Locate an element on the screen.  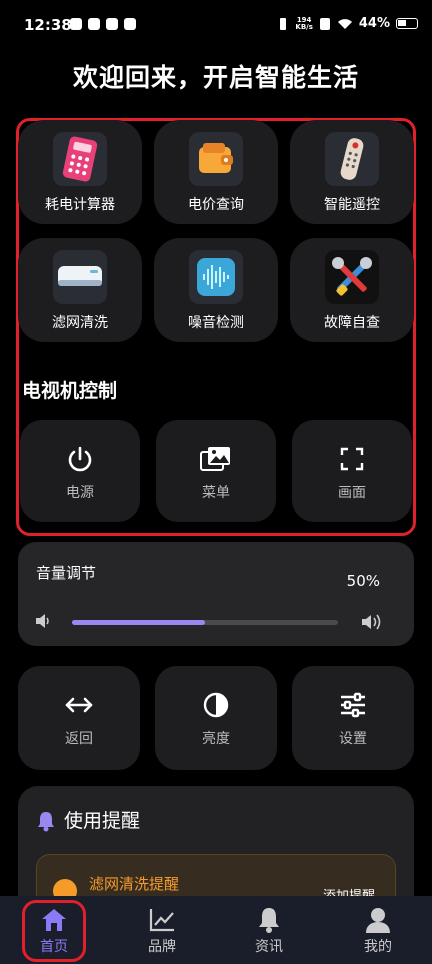
tool-power-calculator: 耗电计算器 is located at coordinates (80, 172).